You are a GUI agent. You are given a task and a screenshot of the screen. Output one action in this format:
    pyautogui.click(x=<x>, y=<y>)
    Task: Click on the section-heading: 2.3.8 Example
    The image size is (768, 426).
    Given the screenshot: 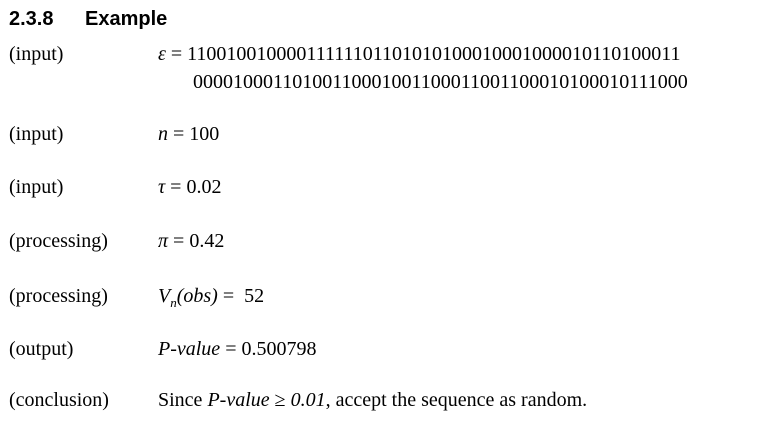 What is the action you would take?
    pyautogui.click(x=88, y=19)
    